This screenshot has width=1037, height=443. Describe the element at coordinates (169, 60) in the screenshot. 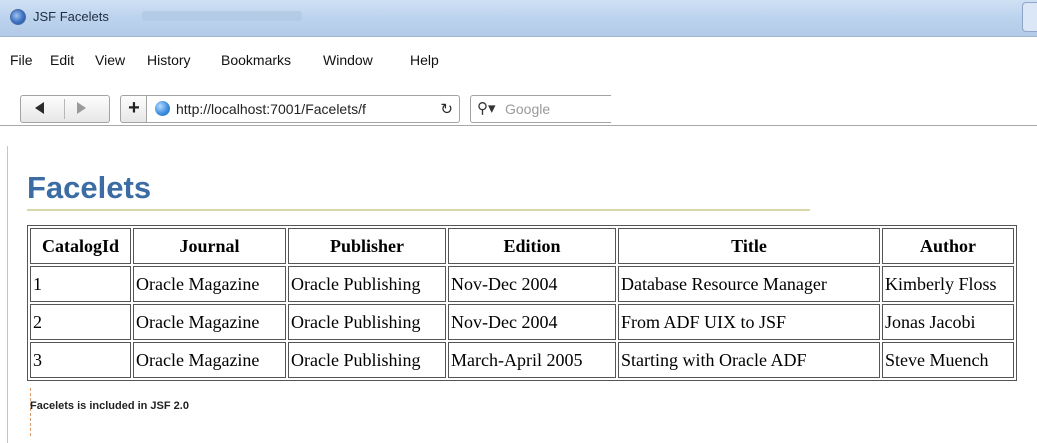

I see `menu-history: History` at that location.